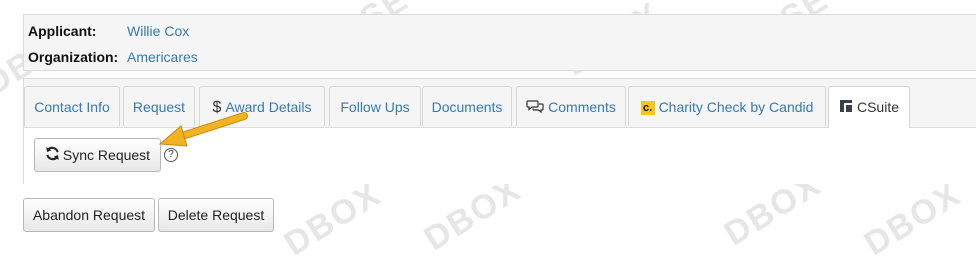 Image resolution: width=976 pixels, height=264 pixels. What do you see at coordinates (162, 57) in the screenshot?
I see `organization-name-link: Americares` at bounding box center [162, 57].